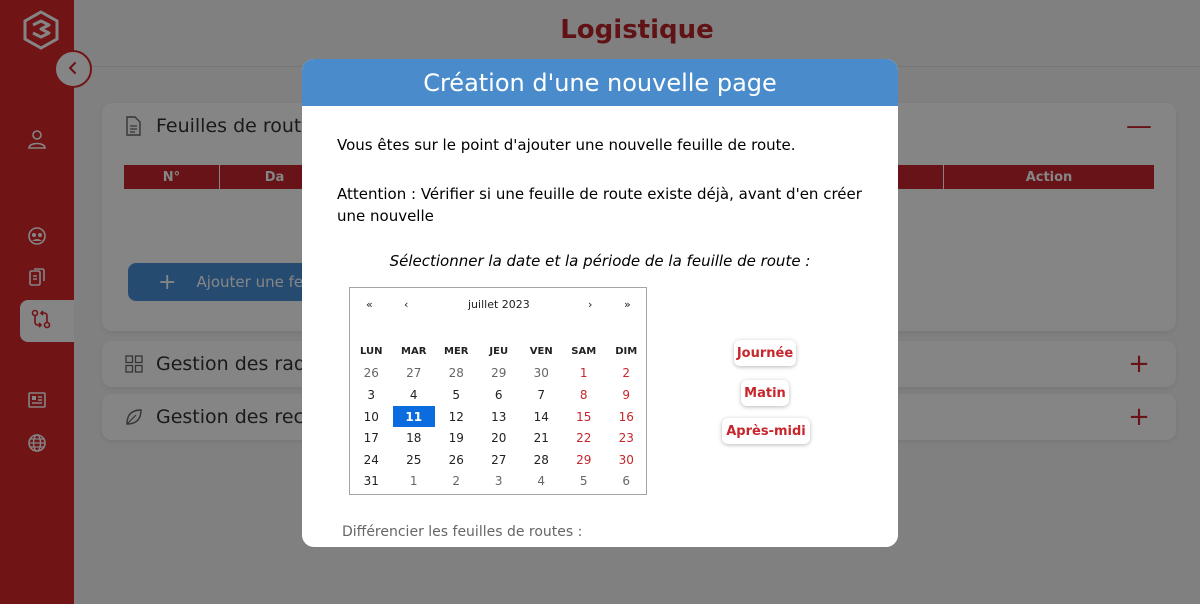  I want to click on weekday-label: LUN, so click(371, 352).